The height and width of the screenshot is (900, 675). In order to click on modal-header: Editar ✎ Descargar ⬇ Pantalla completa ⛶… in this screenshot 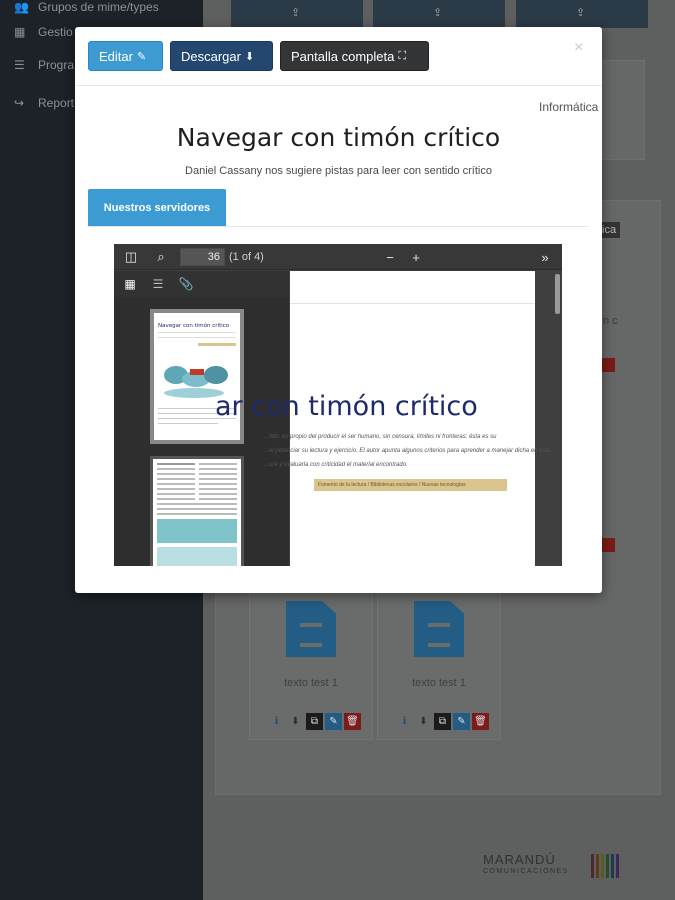, I will do `click(338, 56)`.